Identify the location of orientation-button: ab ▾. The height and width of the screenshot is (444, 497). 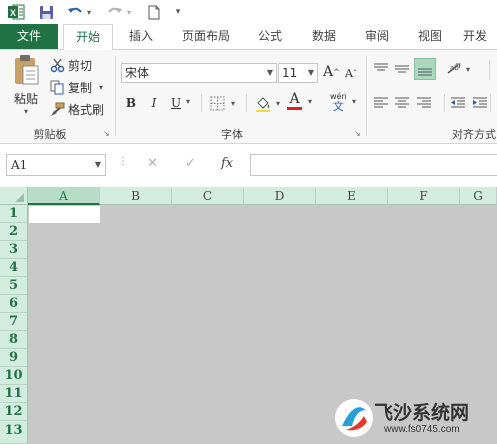
(458, 69).